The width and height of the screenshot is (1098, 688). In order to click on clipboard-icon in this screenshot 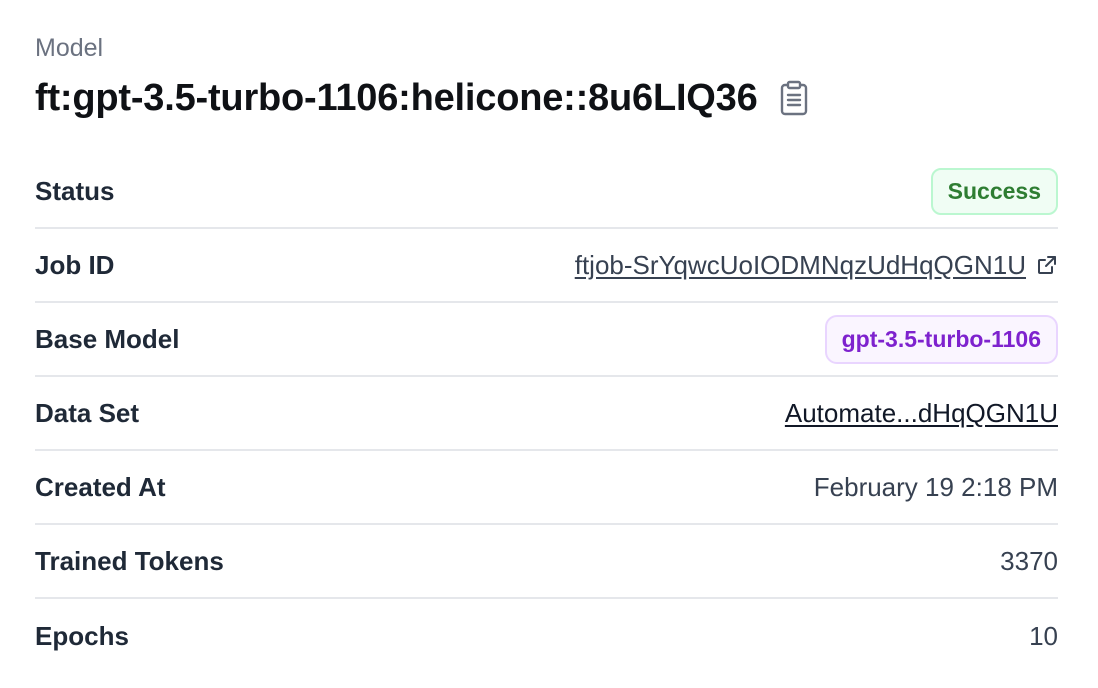, I will do `click(794, 98)`.